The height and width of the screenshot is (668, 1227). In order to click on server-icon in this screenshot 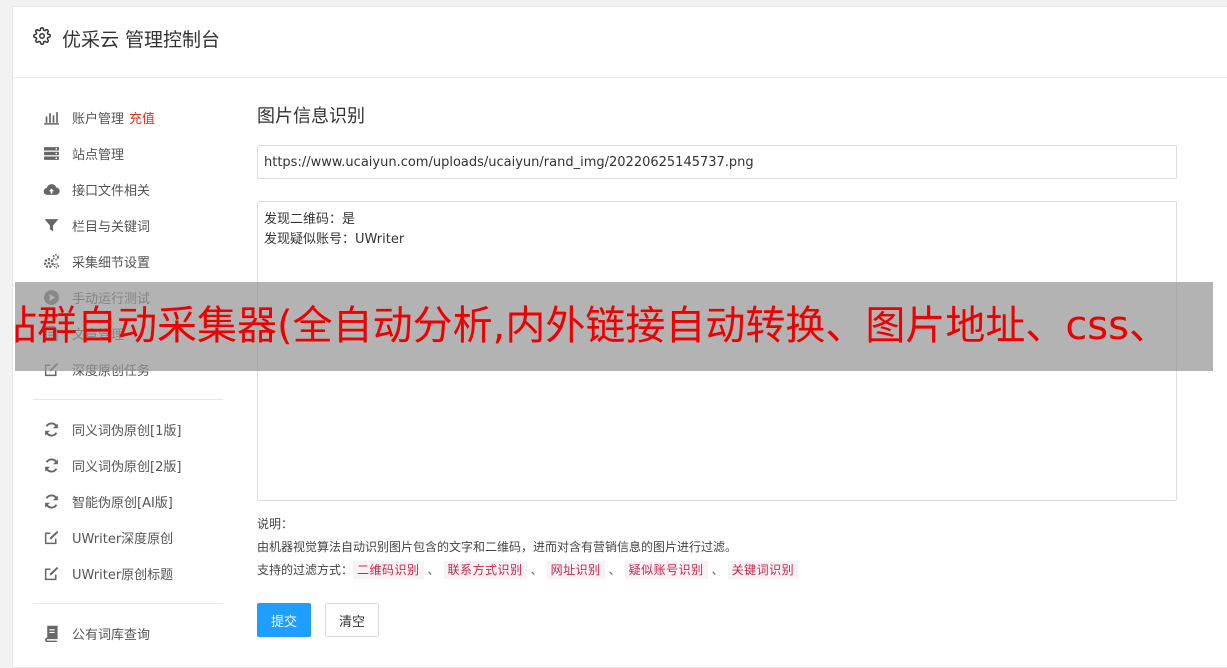, I will do `click(51, 153)`.